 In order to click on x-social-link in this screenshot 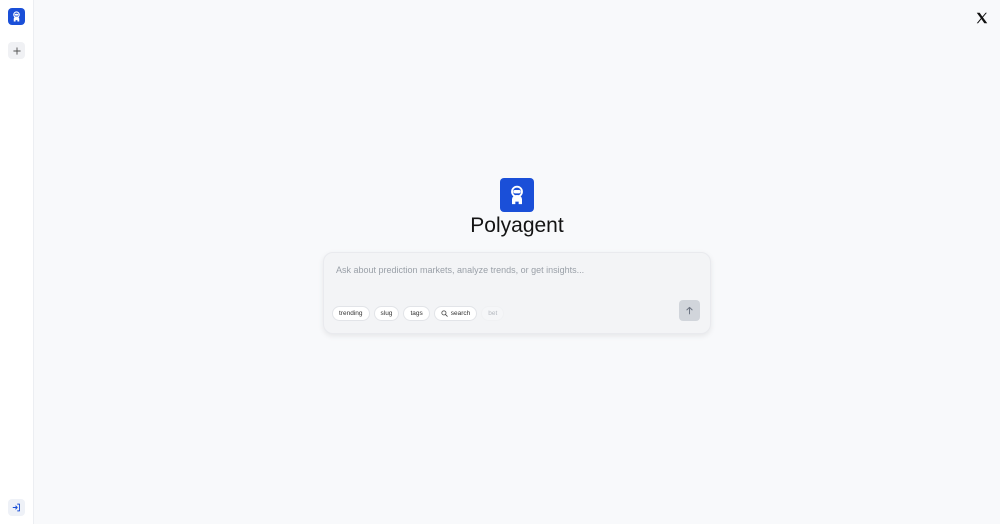, I will do `click(982, 18)`.